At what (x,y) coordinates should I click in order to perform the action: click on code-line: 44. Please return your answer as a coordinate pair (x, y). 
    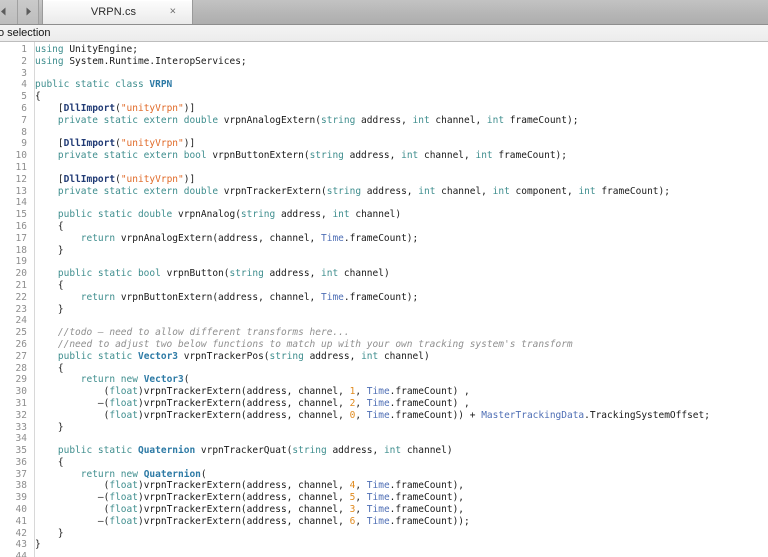
    Looking at the image, I should click on (384, 554).